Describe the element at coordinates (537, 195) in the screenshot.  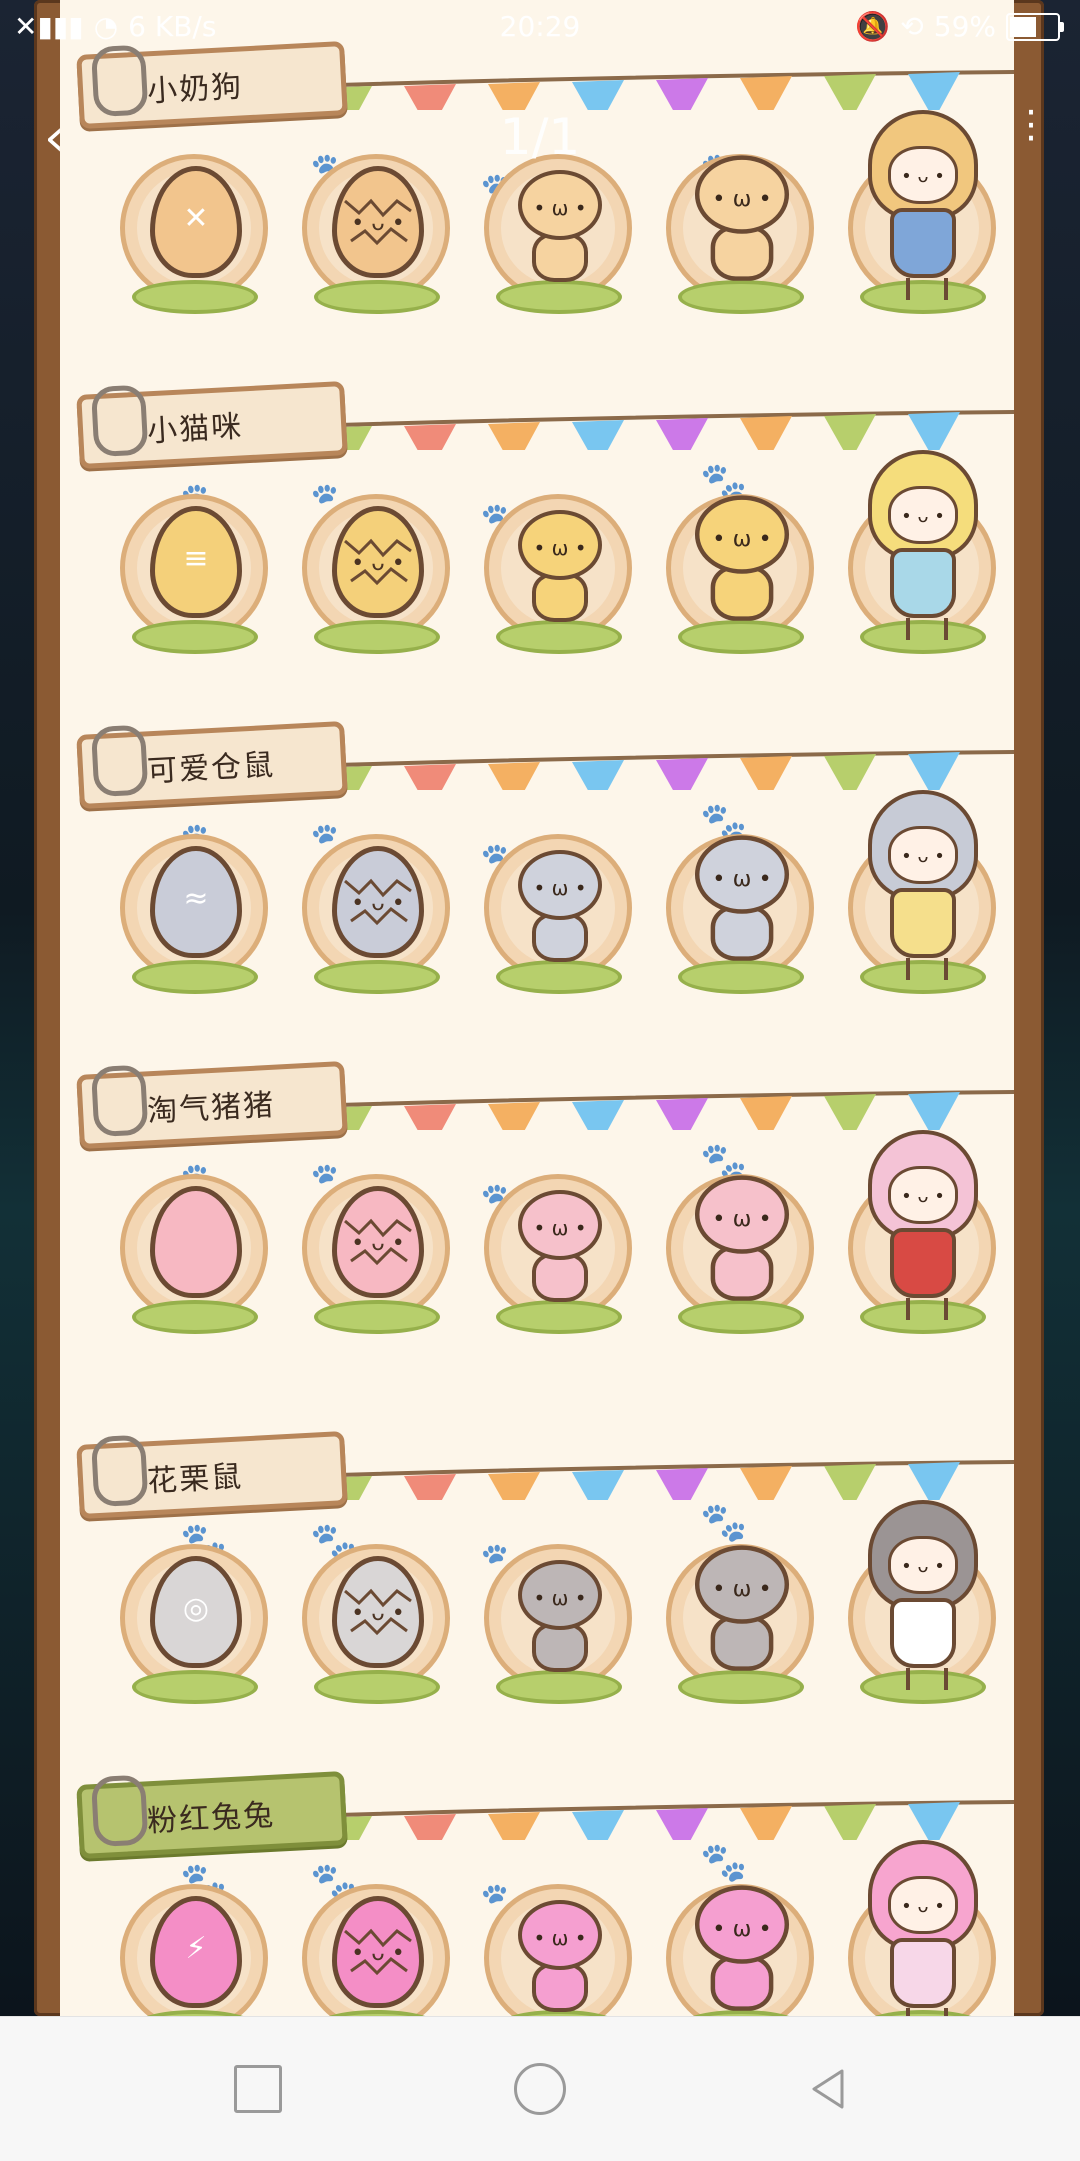
I see `pet-section: 小奶狗 ✕ • ᴗ • • ω • • ω • • ᴗ •` at that location.